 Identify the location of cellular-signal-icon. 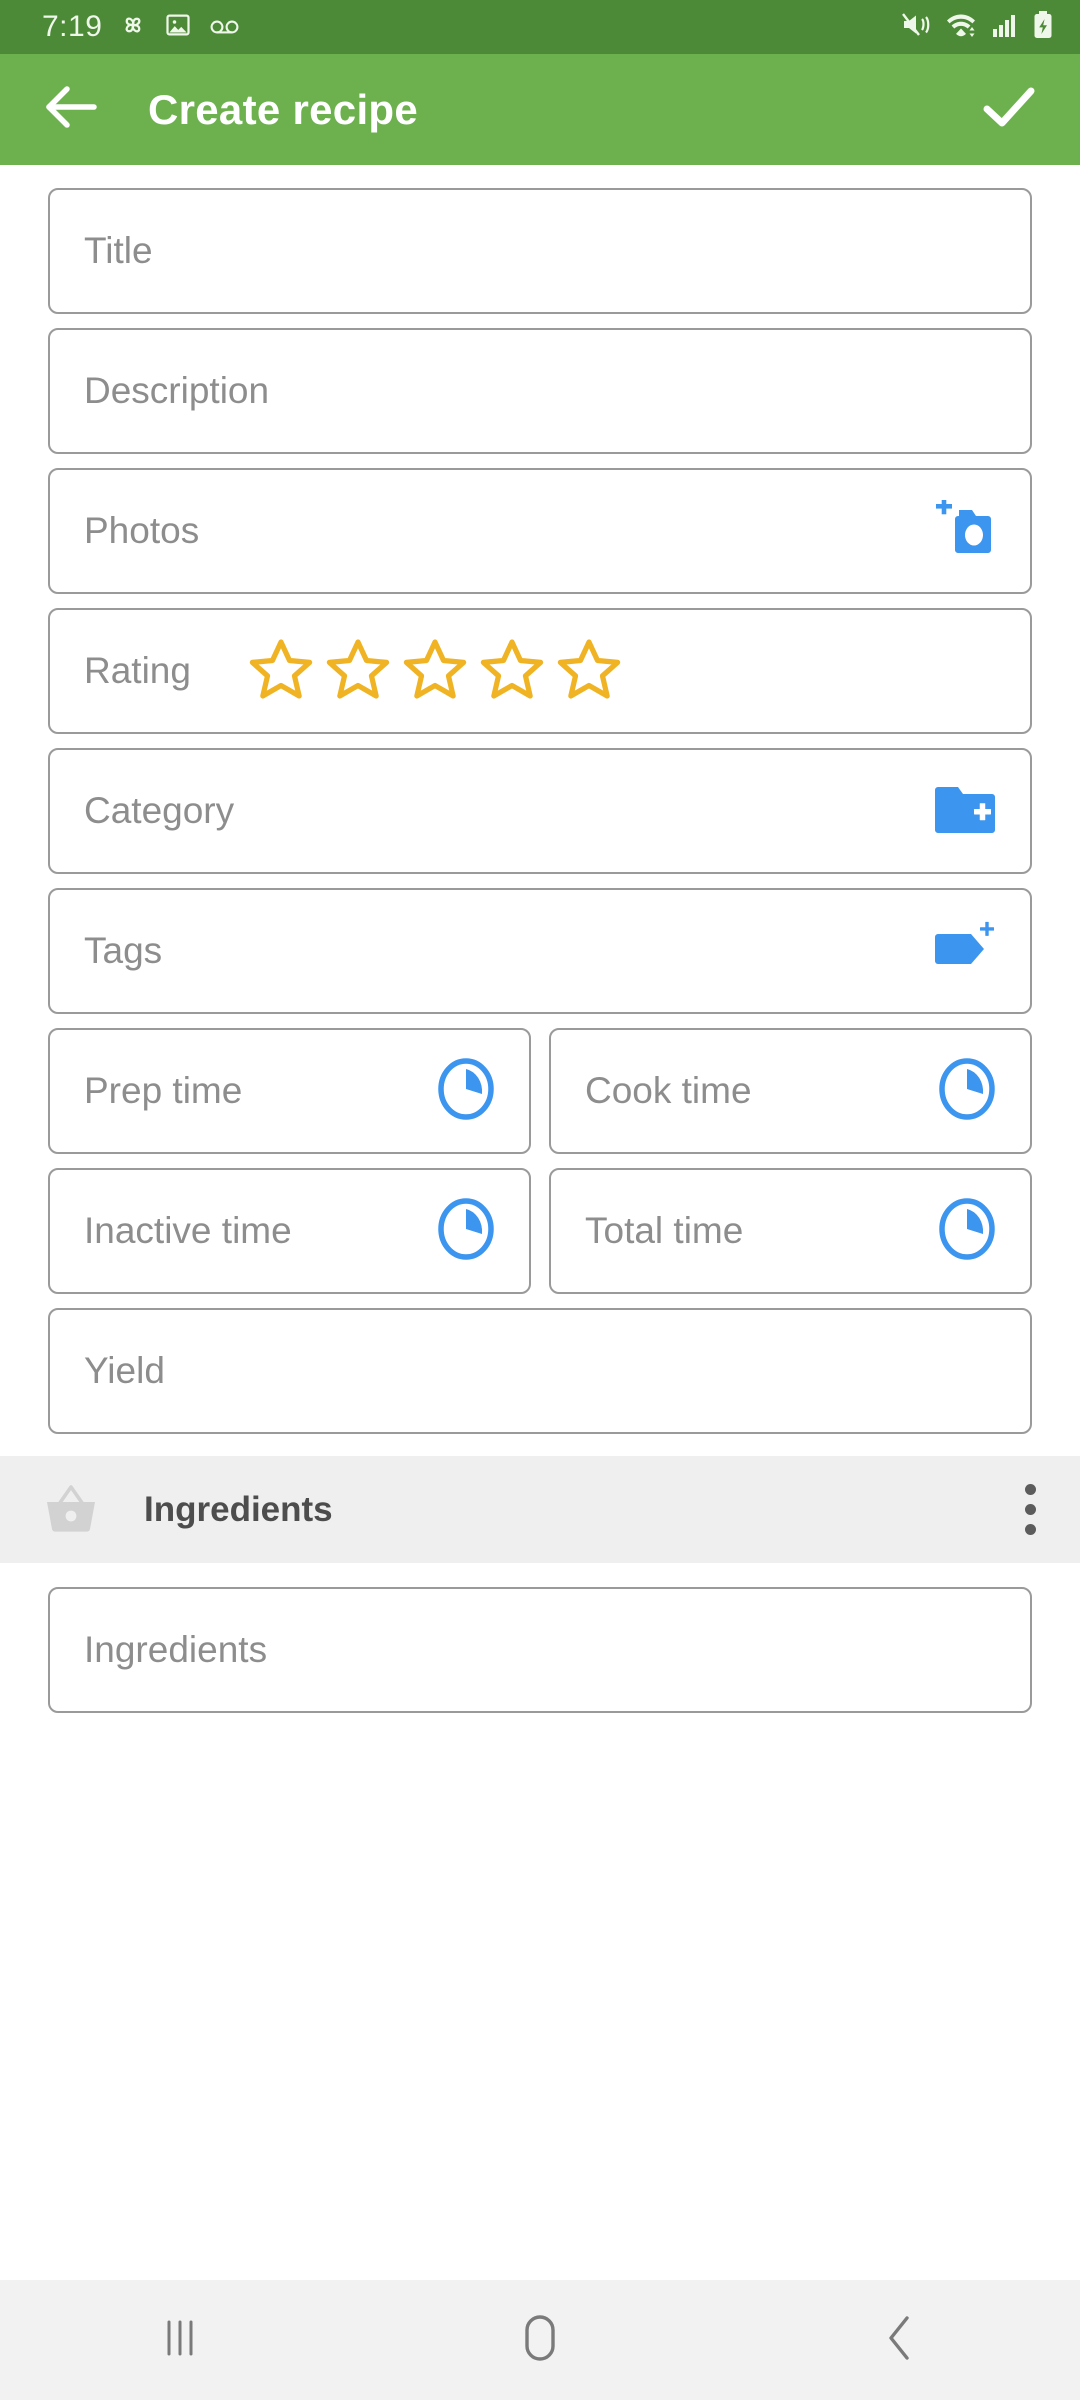
(1005, 27).